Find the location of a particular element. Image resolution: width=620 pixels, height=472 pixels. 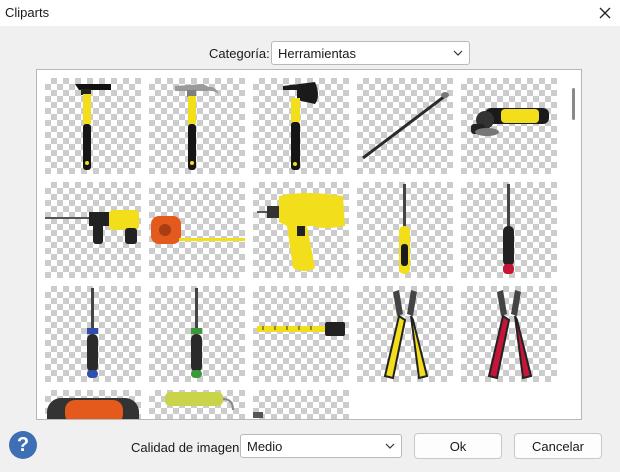

clipart-blue-screwdriver is located at coordinates (93, 334).